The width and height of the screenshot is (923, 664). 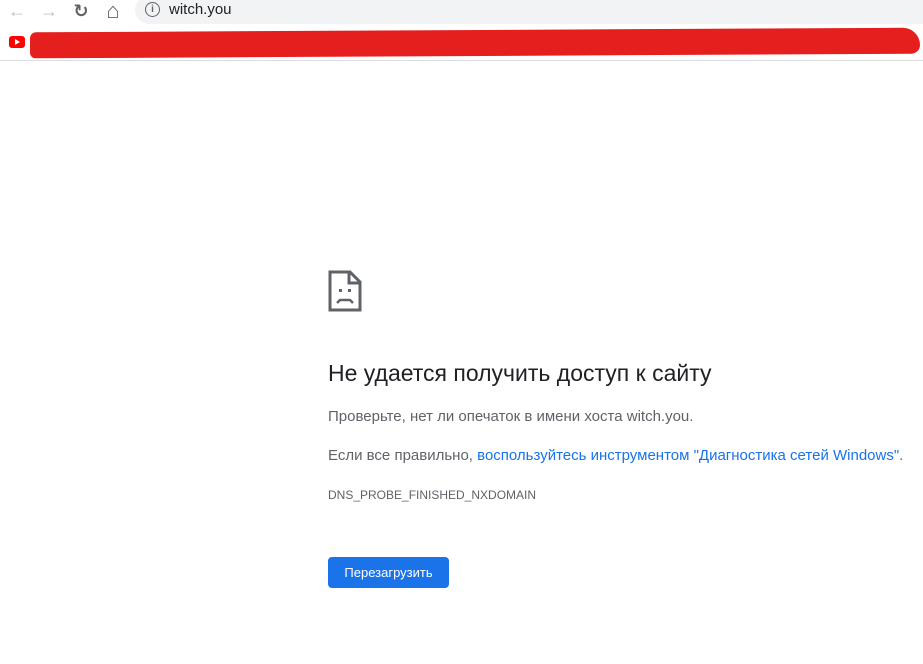 What do you see at coordinates (432, 495) in the screenshot?
I see `error-code: DNS_PROBE_FINISHED_NXDOMAIN` at bounding box center [432, 495].